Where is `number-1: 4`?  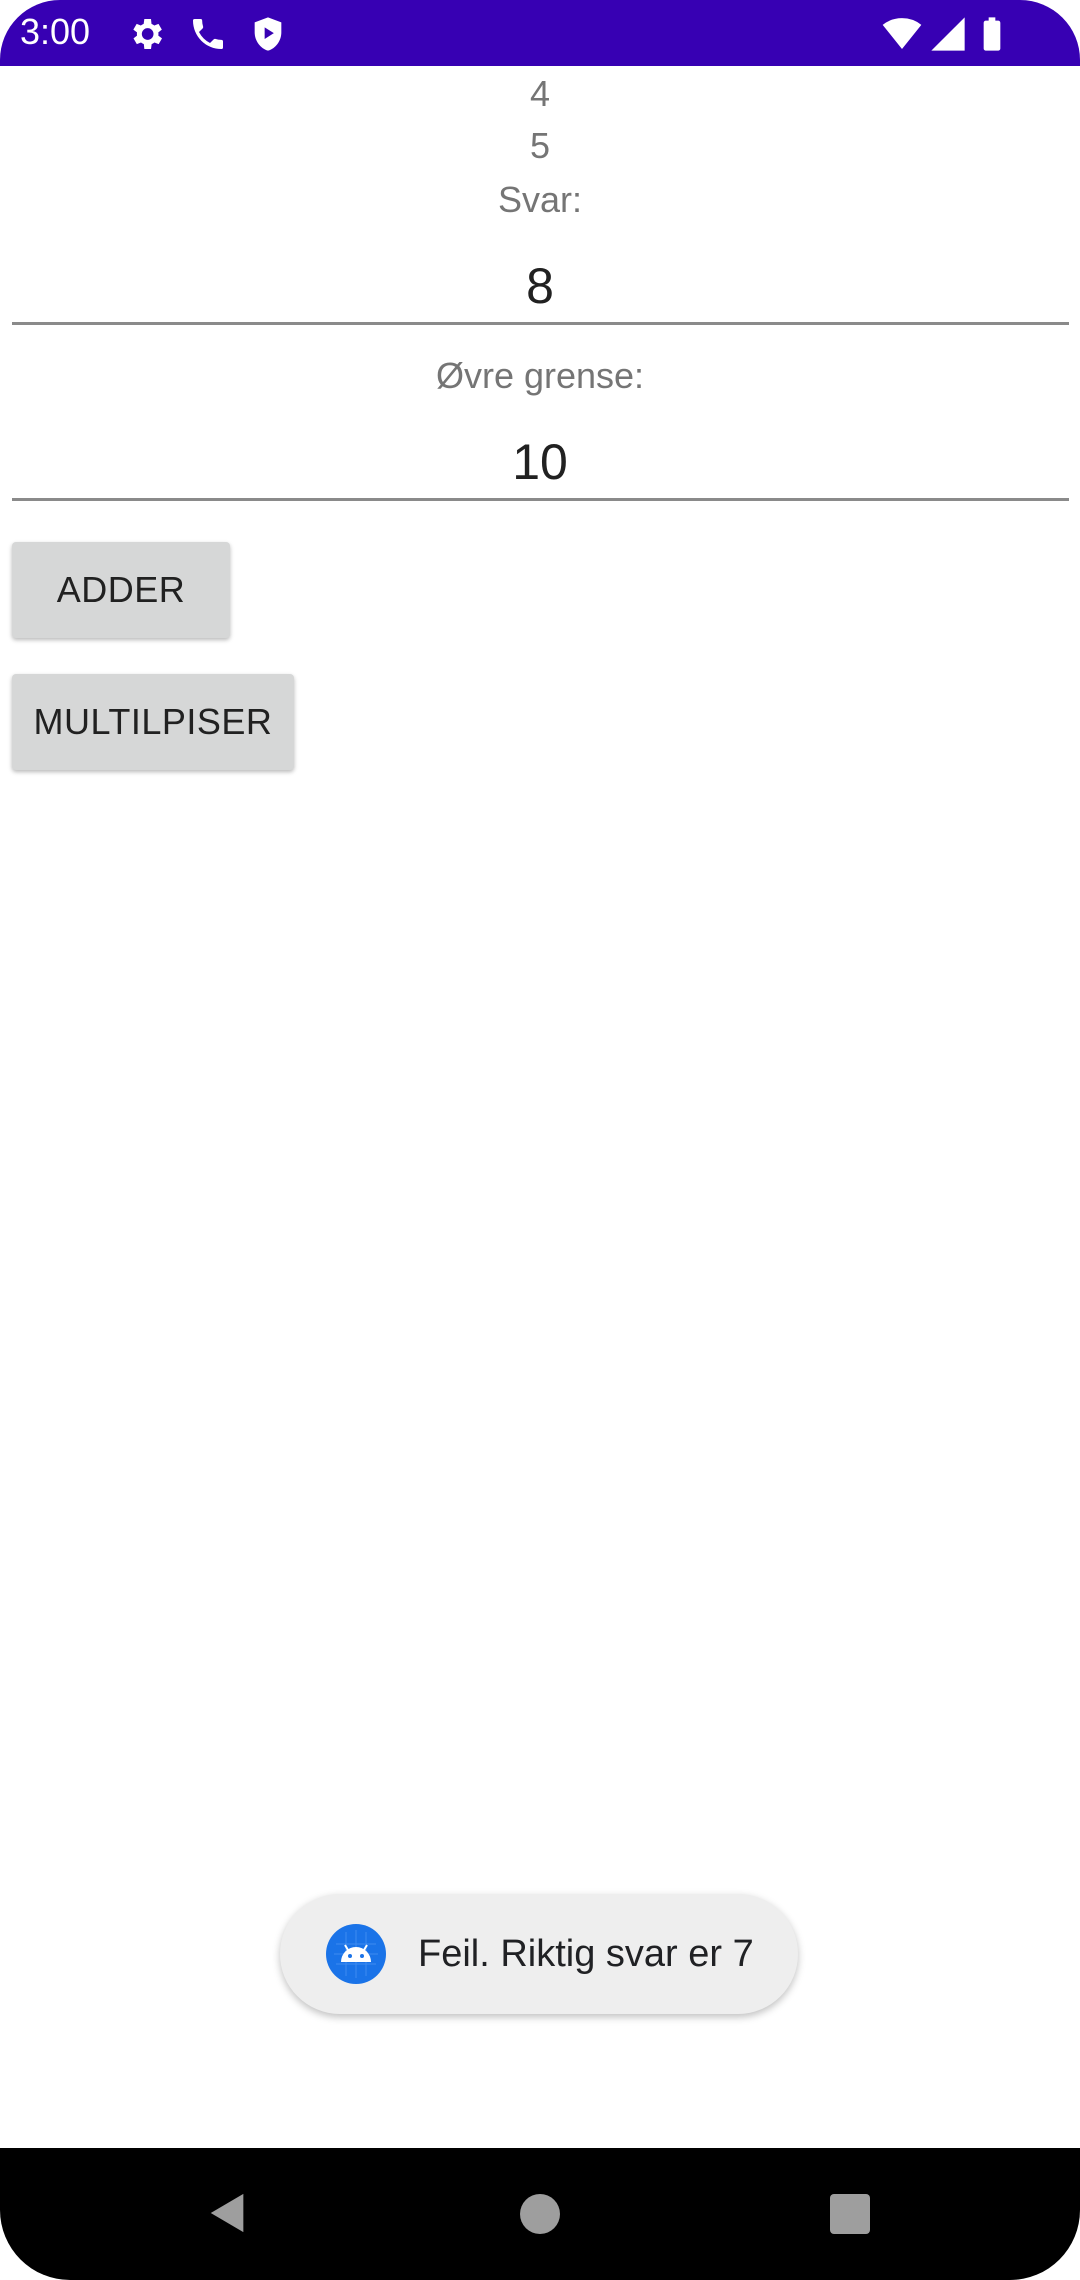
number-1: 4 is located at coordinates (540, 93).